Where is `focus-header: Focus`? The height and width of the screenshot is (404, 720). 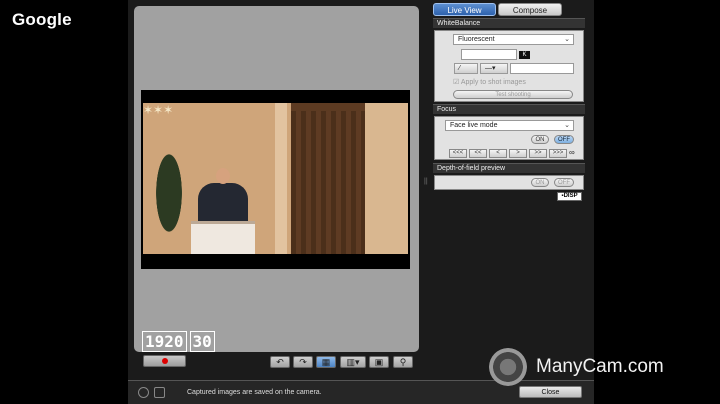
focus-header: Focus is located at coordinates (509, 109).